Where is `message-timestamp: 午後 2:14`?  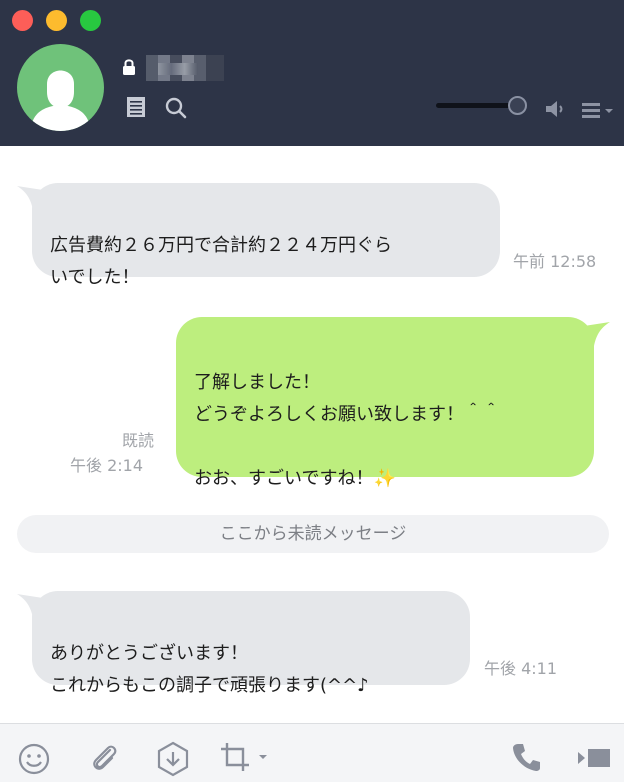
message-timestamp: 午後 2:14 is located at coordinates (107, 465).